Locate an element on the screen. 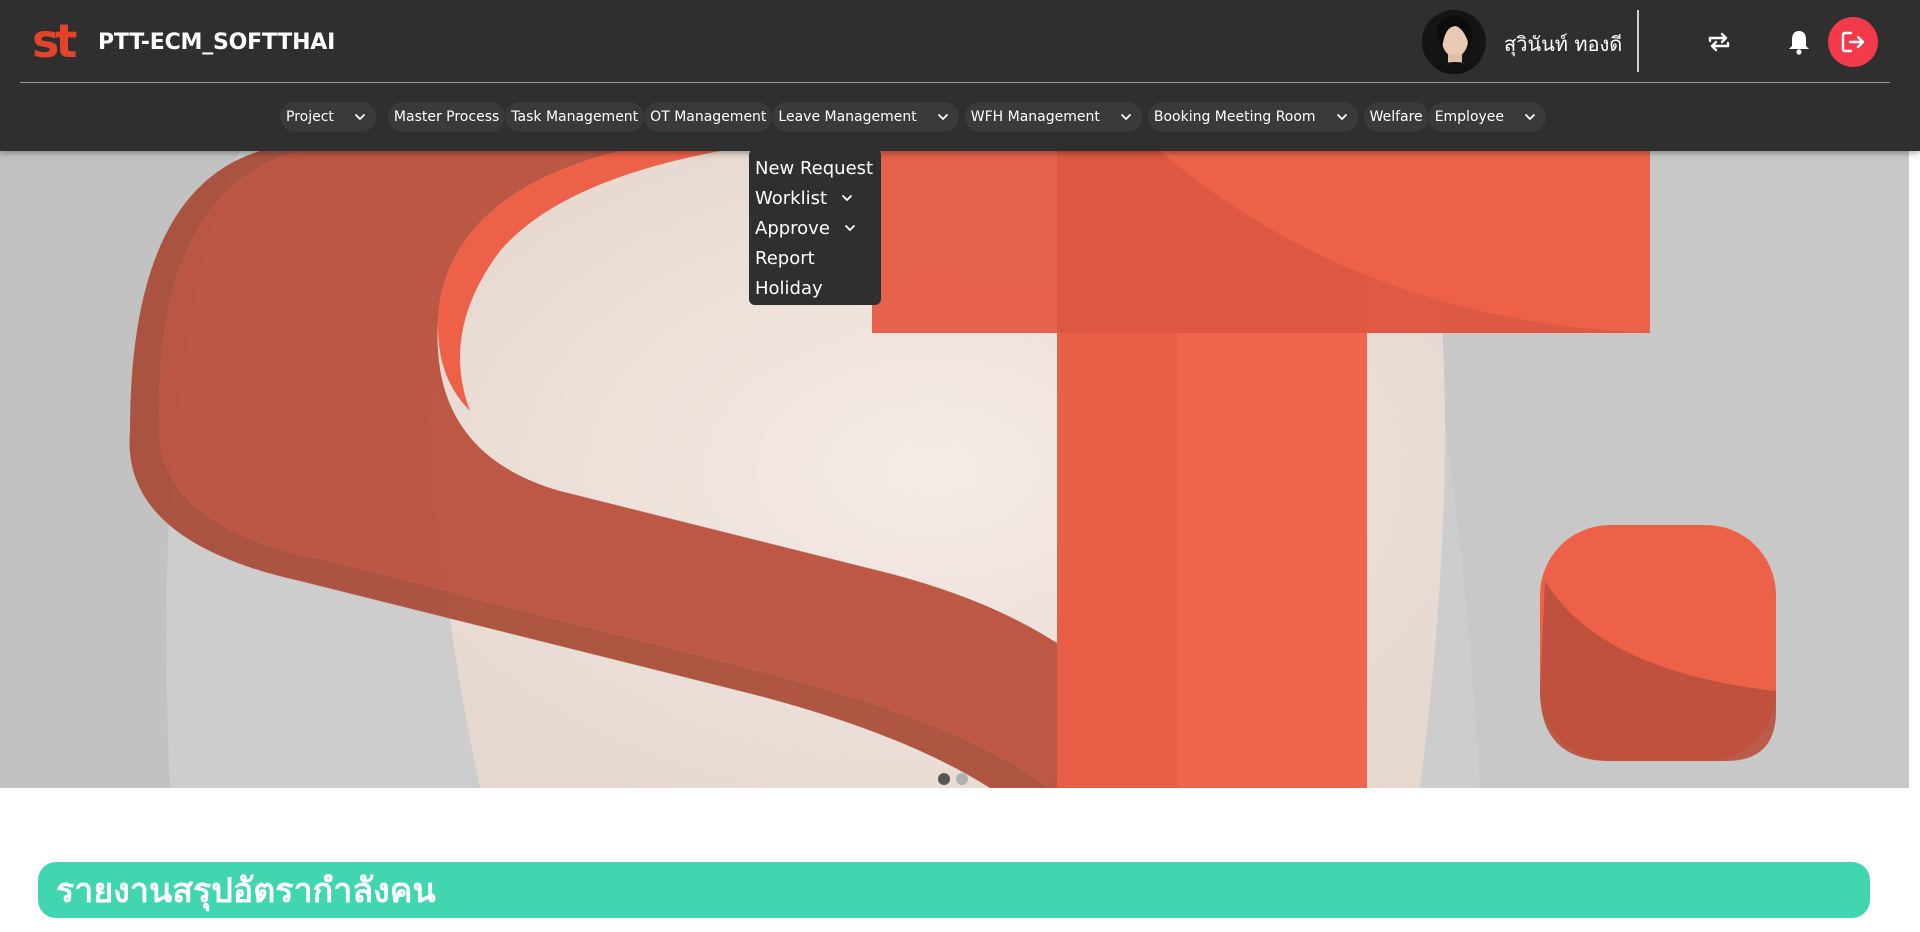  menu-item-label: Approve is located at coordinates (792, 228).